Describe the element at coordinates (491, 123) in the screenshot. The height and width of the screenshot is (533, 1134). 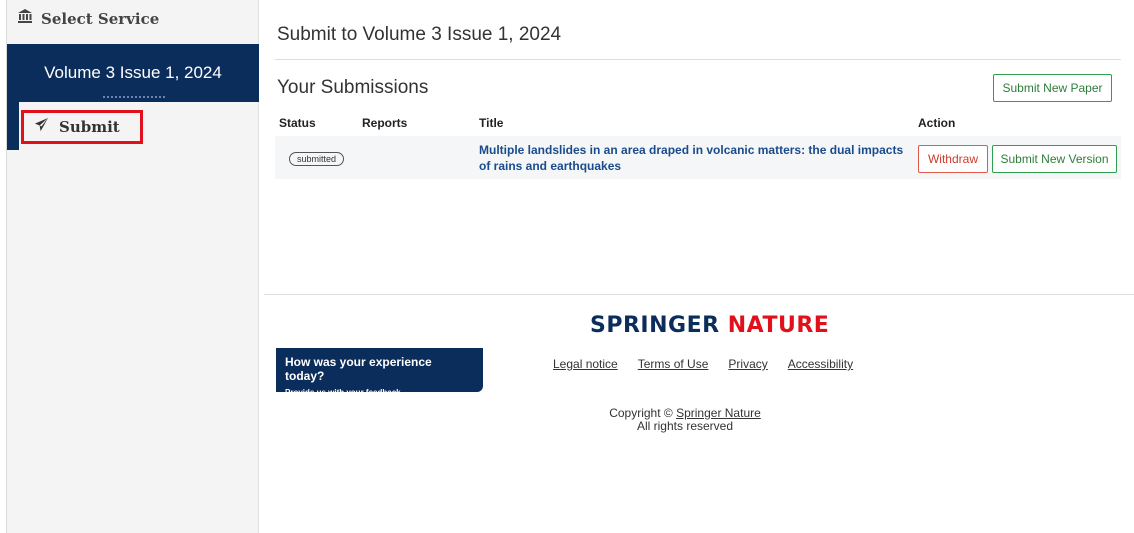
I see `column-header-title: Title` at that location.